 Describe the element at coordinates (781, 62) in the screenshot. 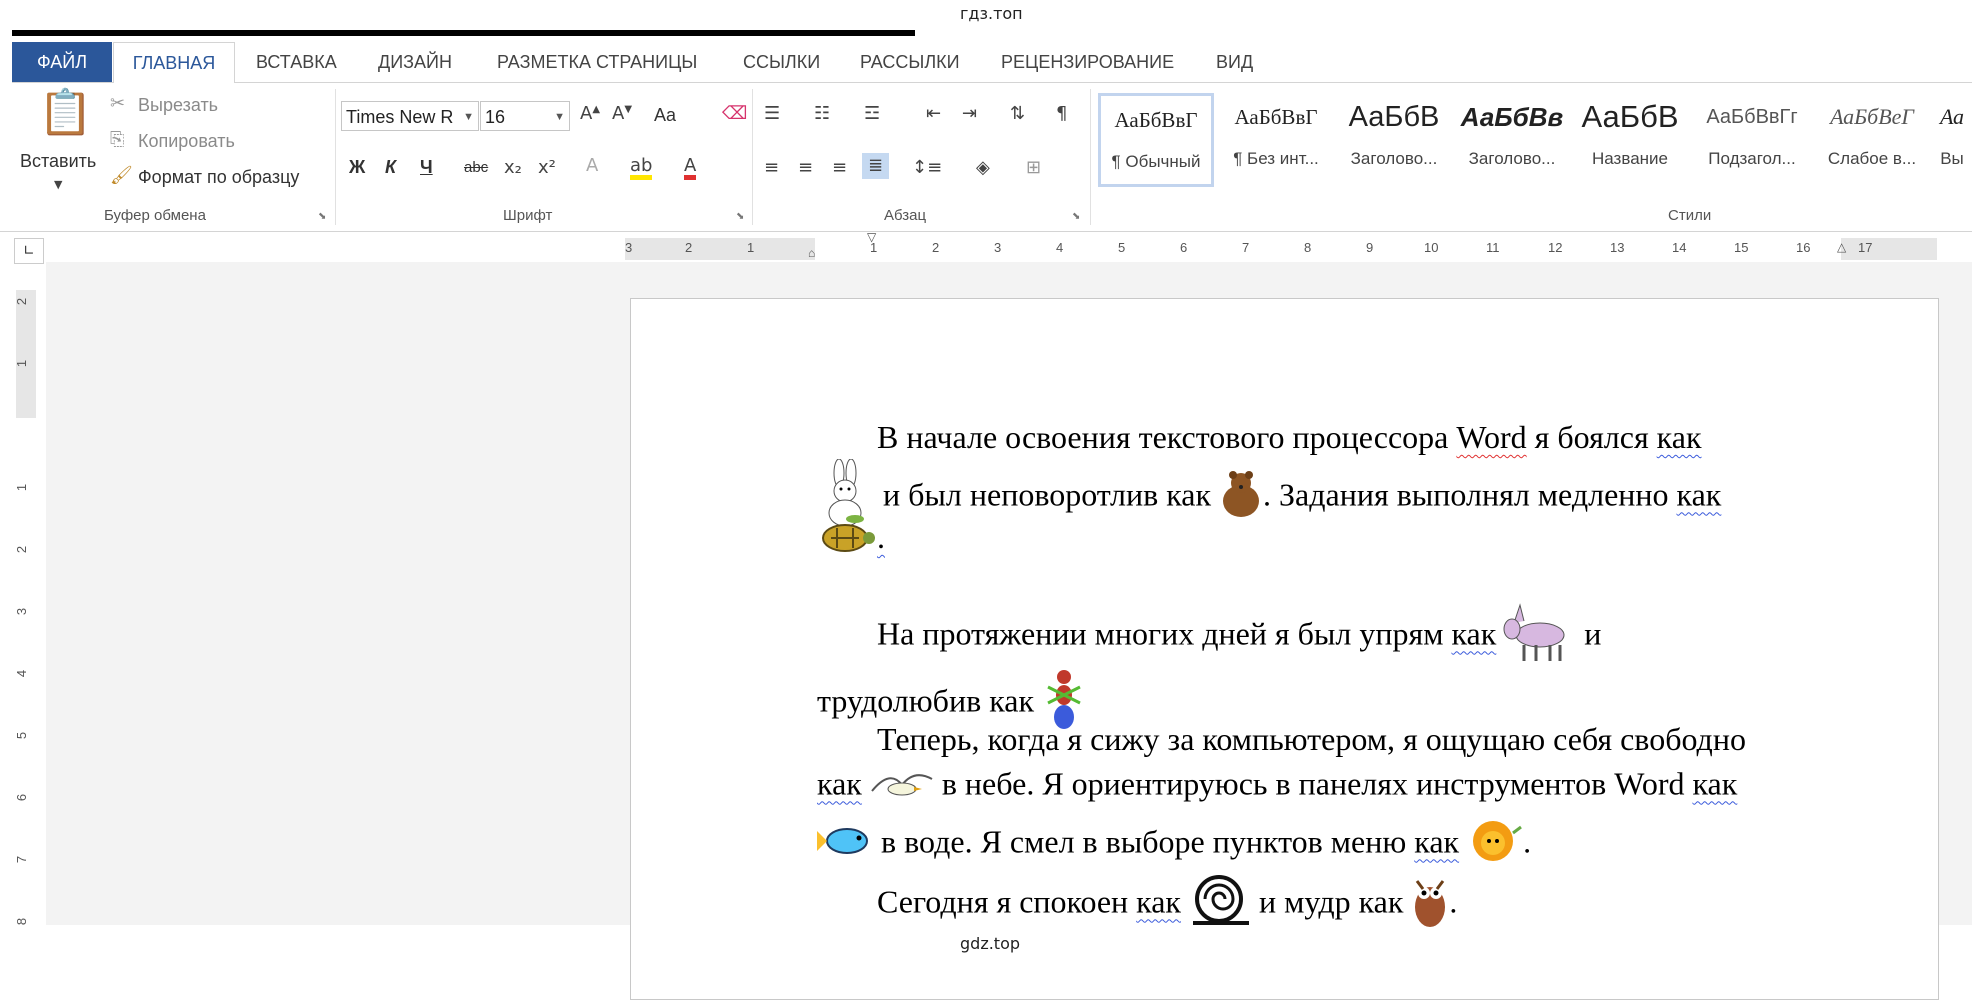

I see `tab-references: ССЫЛКИ` at that location.